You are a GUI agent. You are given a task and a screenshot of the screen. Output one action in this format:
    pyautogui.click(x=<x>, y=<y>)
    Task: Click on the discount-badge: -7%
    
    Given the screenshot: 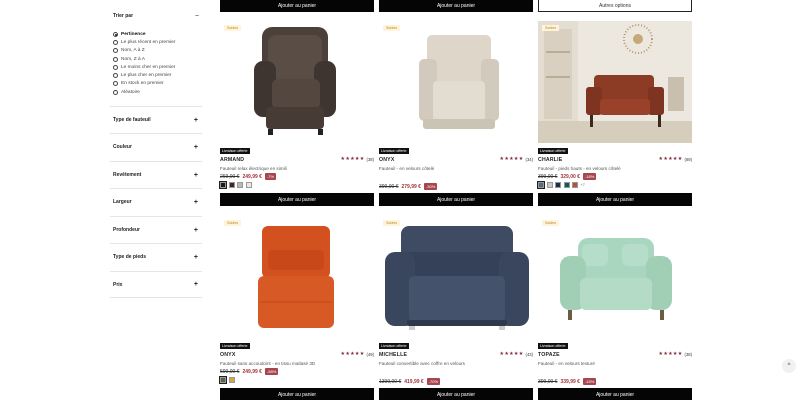 What is the action you would take?
    pyautogui.click(x=270, y=176)
    